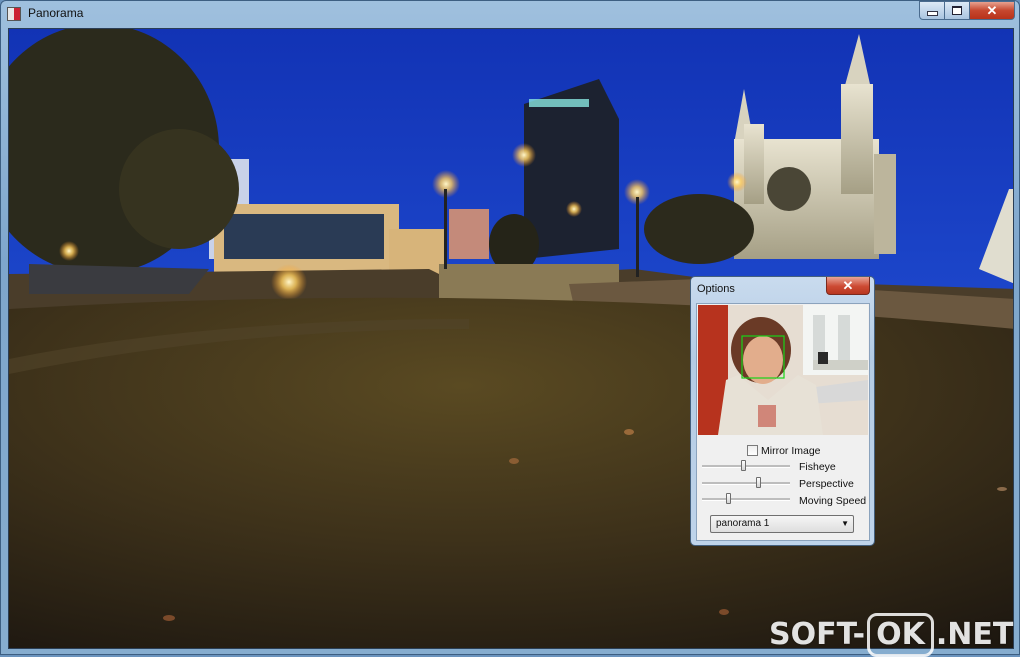 The height and width of the screenshot is (657, 1020). I want to click on webcam-preview, so click(783, 370).